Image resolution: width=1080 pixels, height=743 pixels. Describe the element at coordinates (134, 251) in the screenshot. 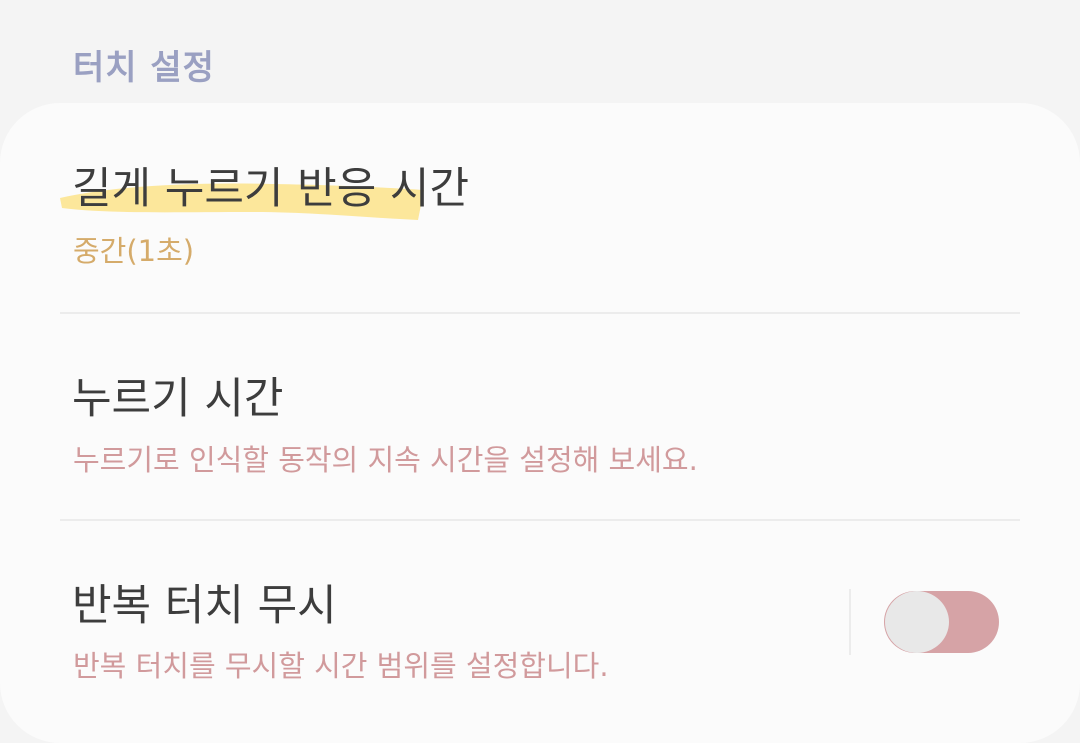

I see `setting-value: 중간(1초)` at that location.